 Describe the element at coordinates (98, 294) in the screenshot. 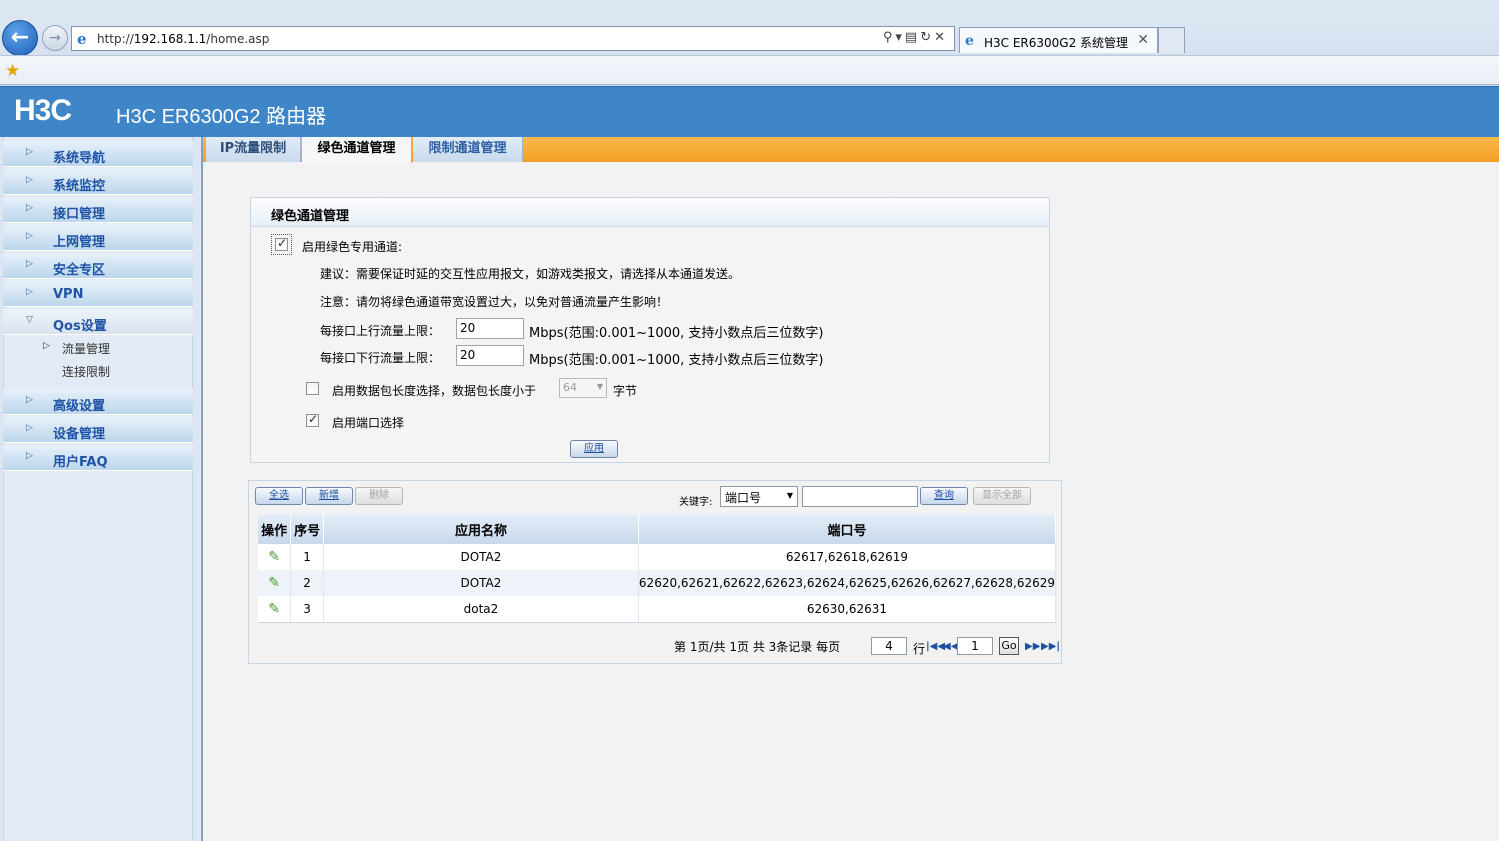

I see `sidebar-item-vpn: ▷ VPN` at that location.